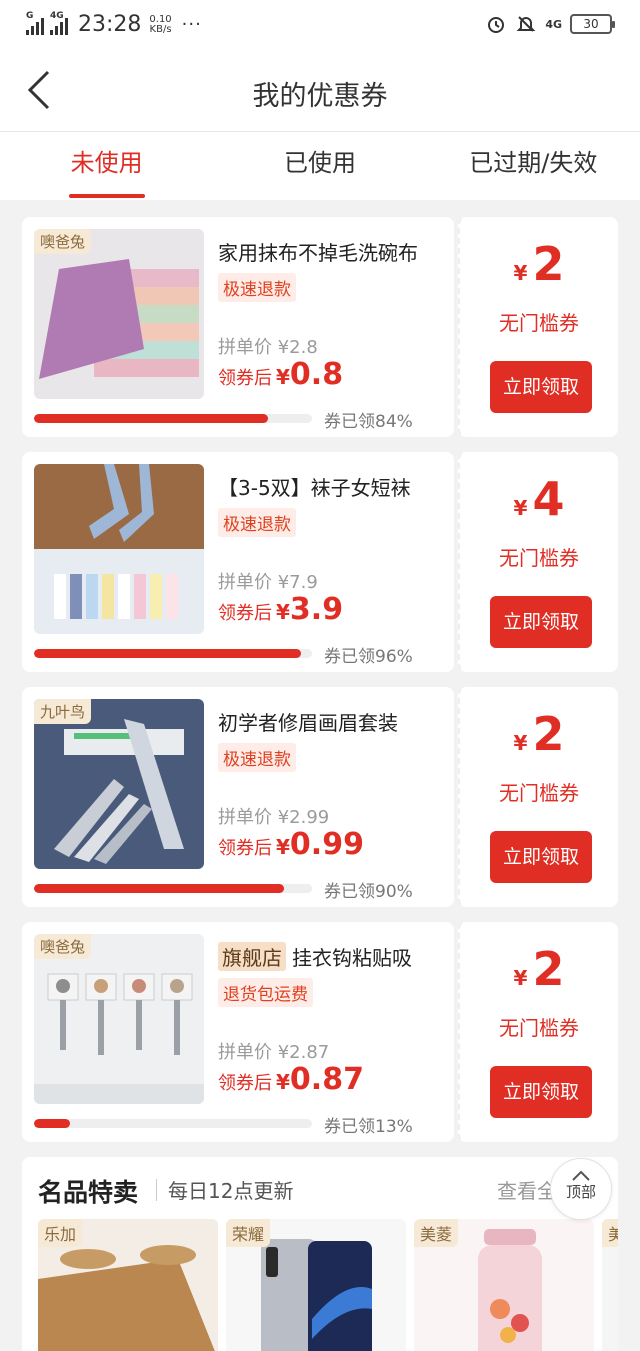 This screenshot has height=1351, width=640. I want to click on service-tag: 退货包运费, so click(265, 992).